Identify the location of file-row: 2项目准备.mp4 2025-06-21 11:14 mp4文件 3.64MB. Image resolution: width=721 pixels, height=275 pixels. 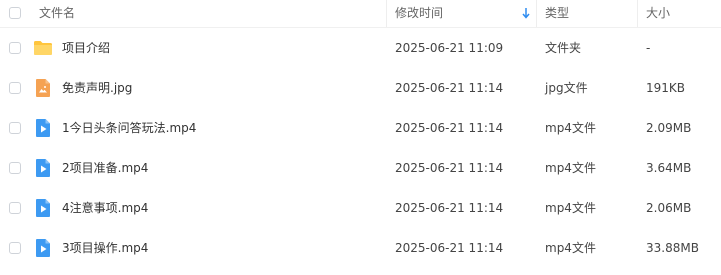
(360, 168).